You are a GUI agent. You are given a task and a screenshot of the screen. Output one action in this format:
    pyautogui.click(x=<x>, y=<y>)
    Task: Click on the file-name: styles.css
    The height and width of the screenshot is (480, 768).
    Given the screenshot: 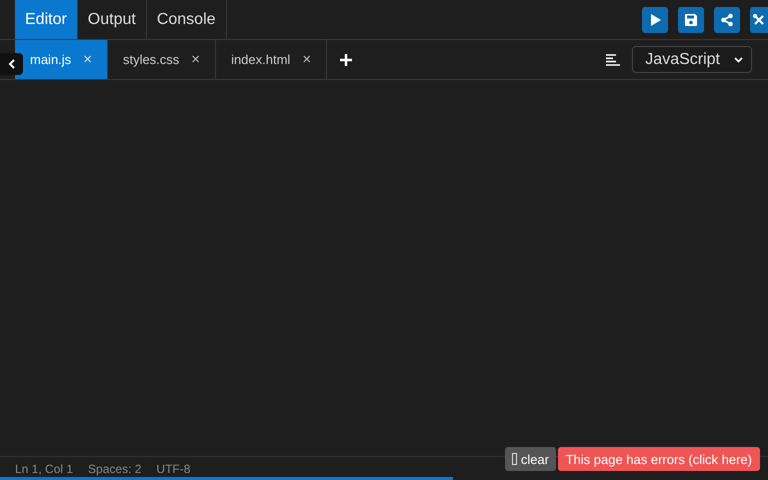 What is the action you would take?
    pyautogui.click(x=151, y=59)
    